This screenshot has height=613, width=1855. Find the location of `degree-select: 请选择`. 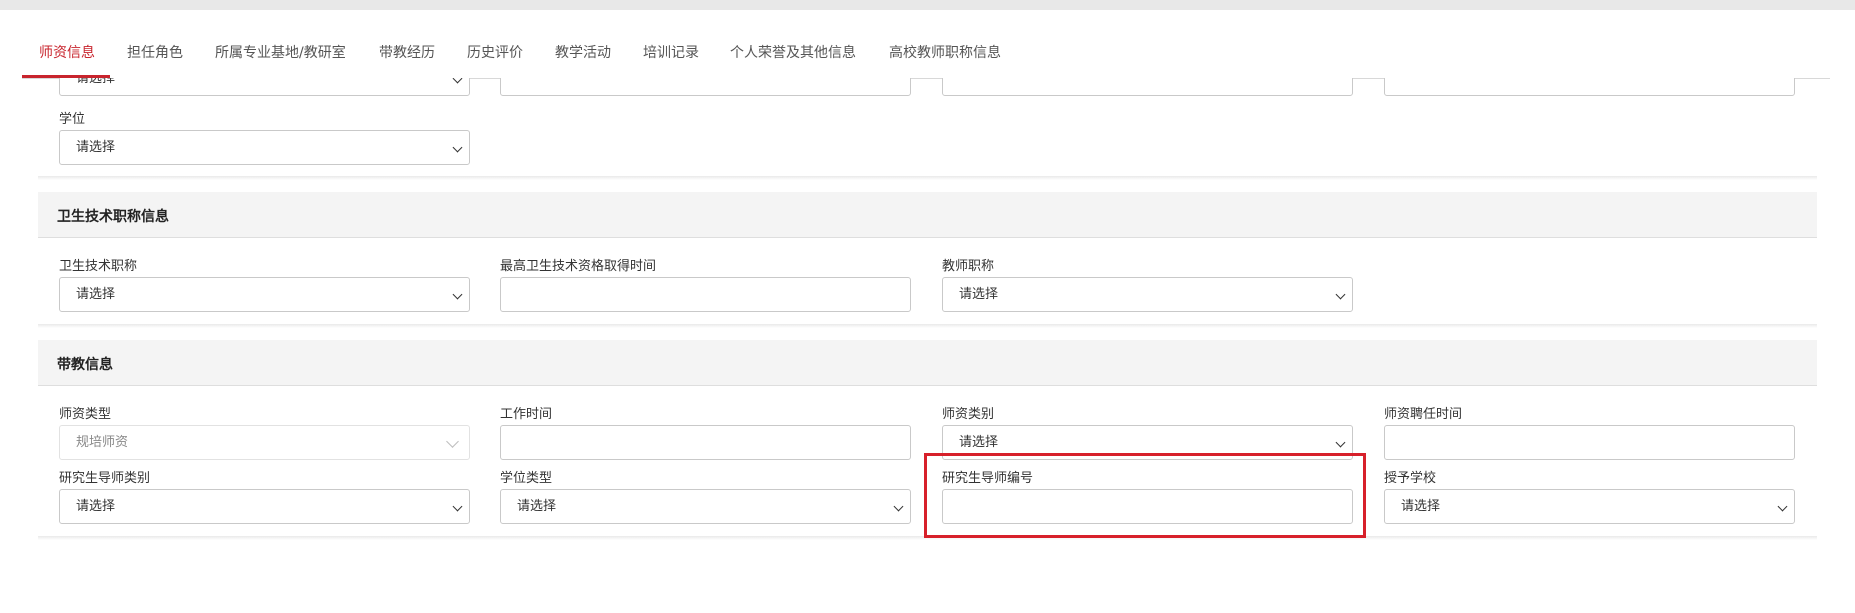

degree-select: 请选择 is located at coordinates (264, 147).